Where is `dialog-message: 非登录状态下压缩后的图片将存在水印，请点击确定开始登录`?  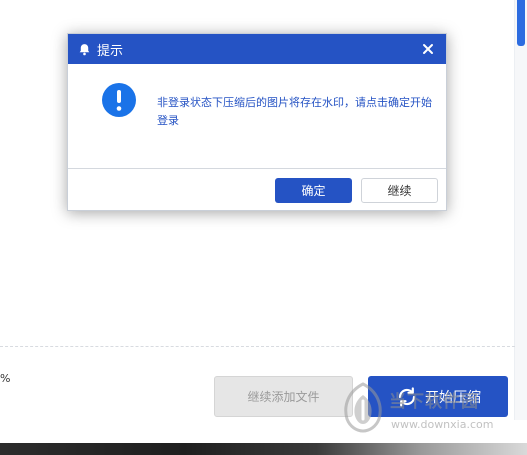 dialog-message: 非登录状态下压缩后的图片将存在水印，请点击确定开始登录 is located at coordinates (294, 111).